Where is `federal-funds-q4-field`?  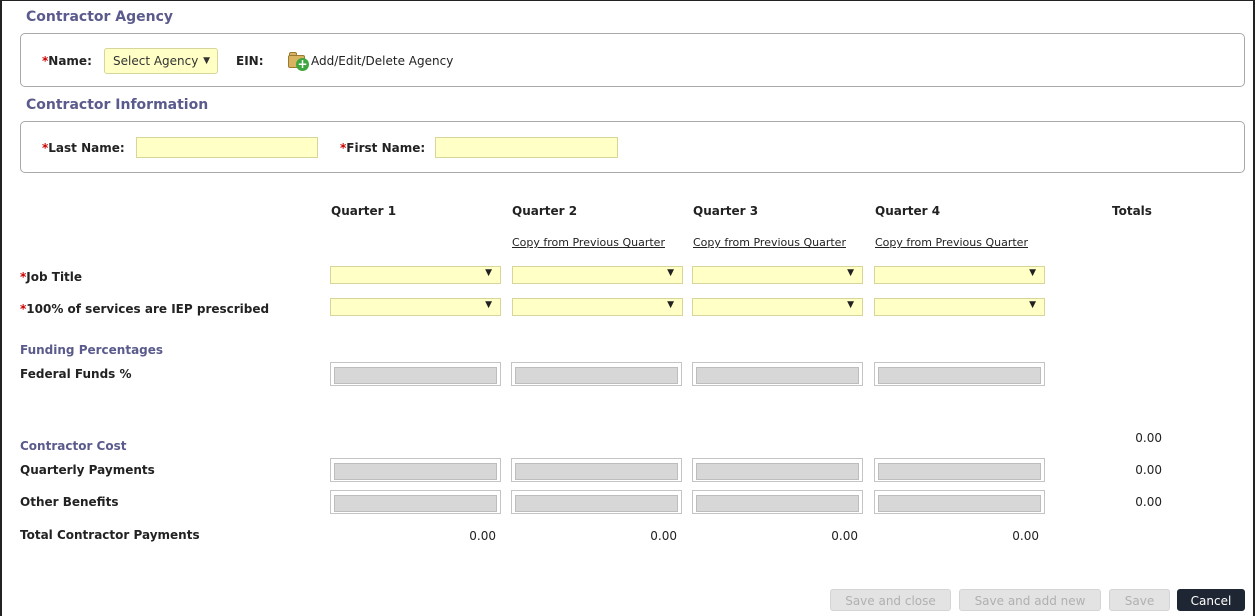
federal-funds-q4-field is located at coordinates (959, 374).